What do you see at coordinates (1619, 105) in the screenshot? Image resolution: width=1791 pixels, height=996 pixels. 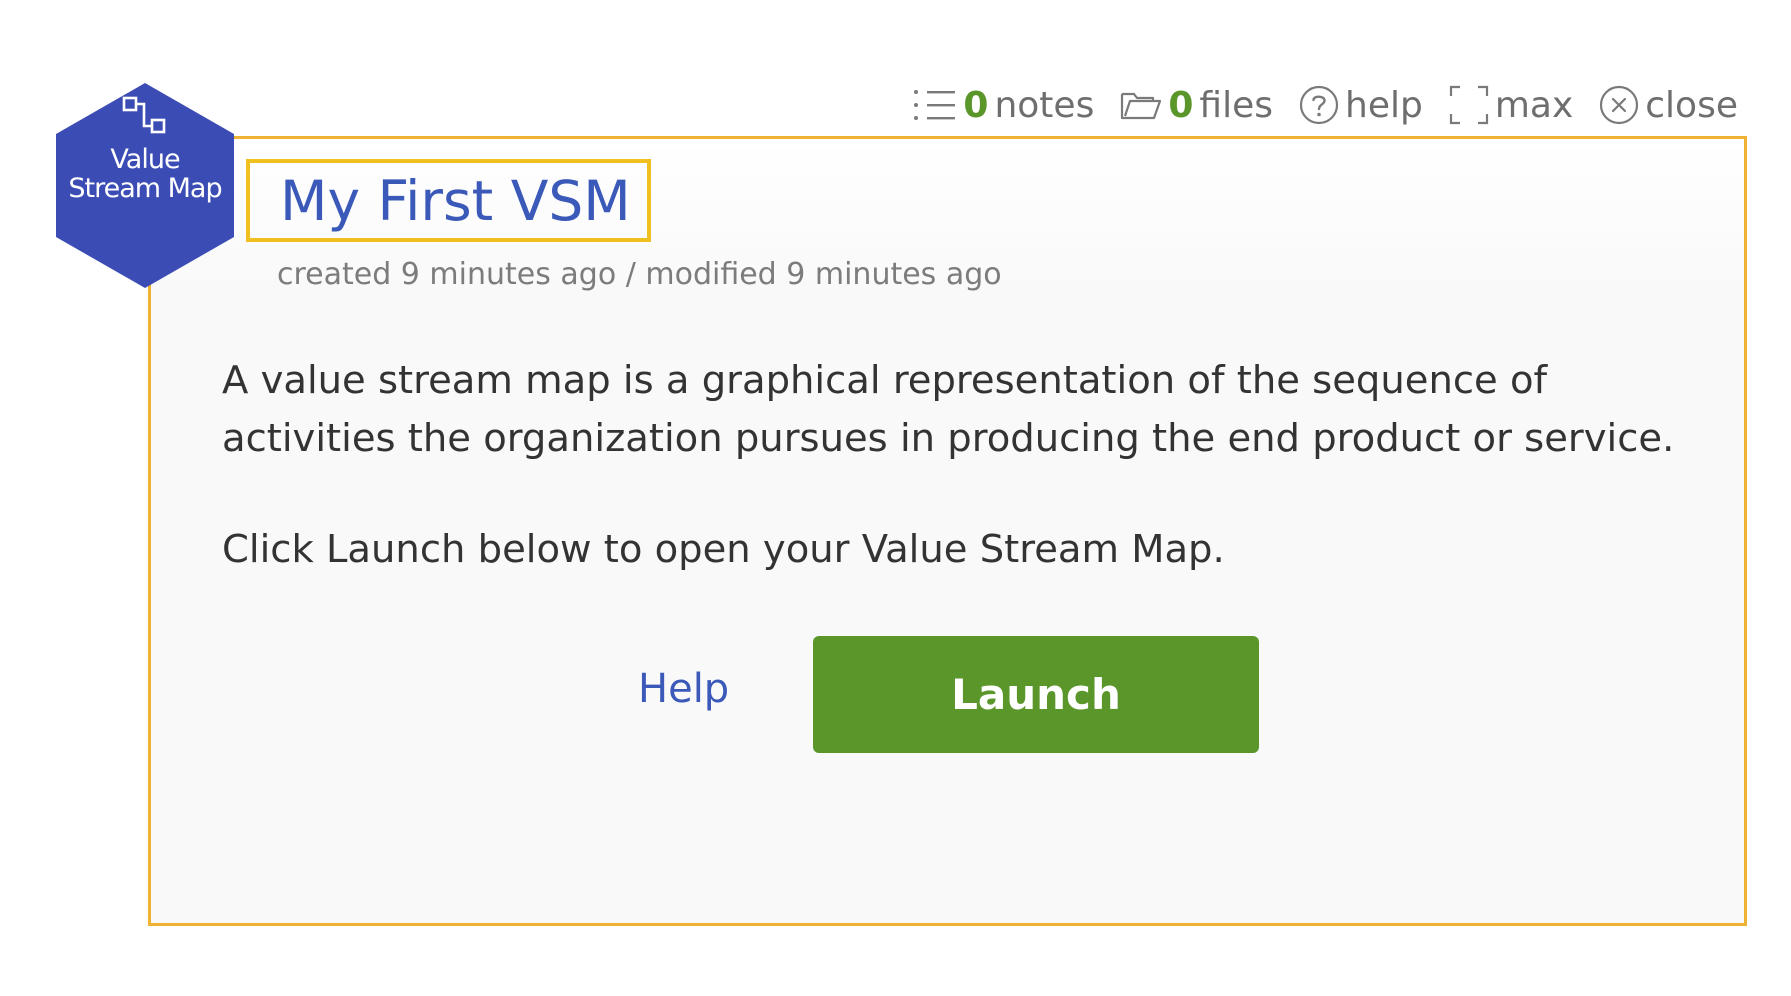 I see `close-circle-icon` at bounding box center [1619, 105].